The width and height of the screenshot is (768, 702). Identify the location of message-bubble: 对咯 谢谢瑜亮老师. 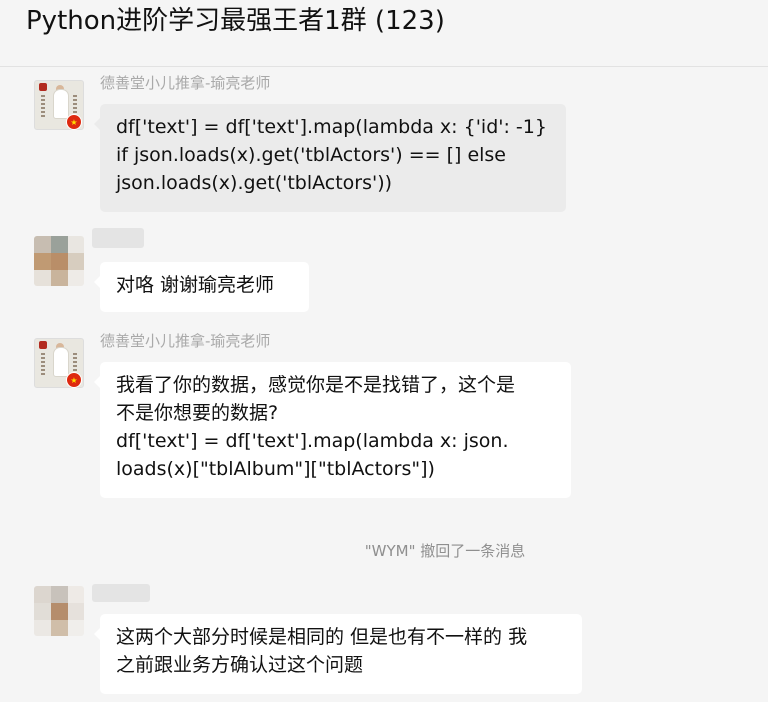
(201, 287).